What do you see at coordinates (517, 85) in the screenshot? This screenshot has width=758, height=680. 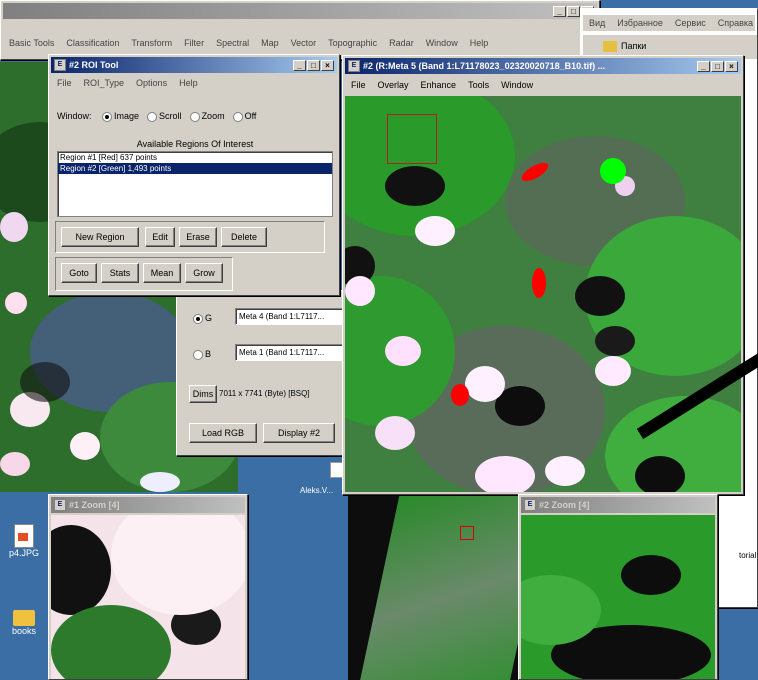 I see `image-menu-window: Window` at bounding box center [517, 85].